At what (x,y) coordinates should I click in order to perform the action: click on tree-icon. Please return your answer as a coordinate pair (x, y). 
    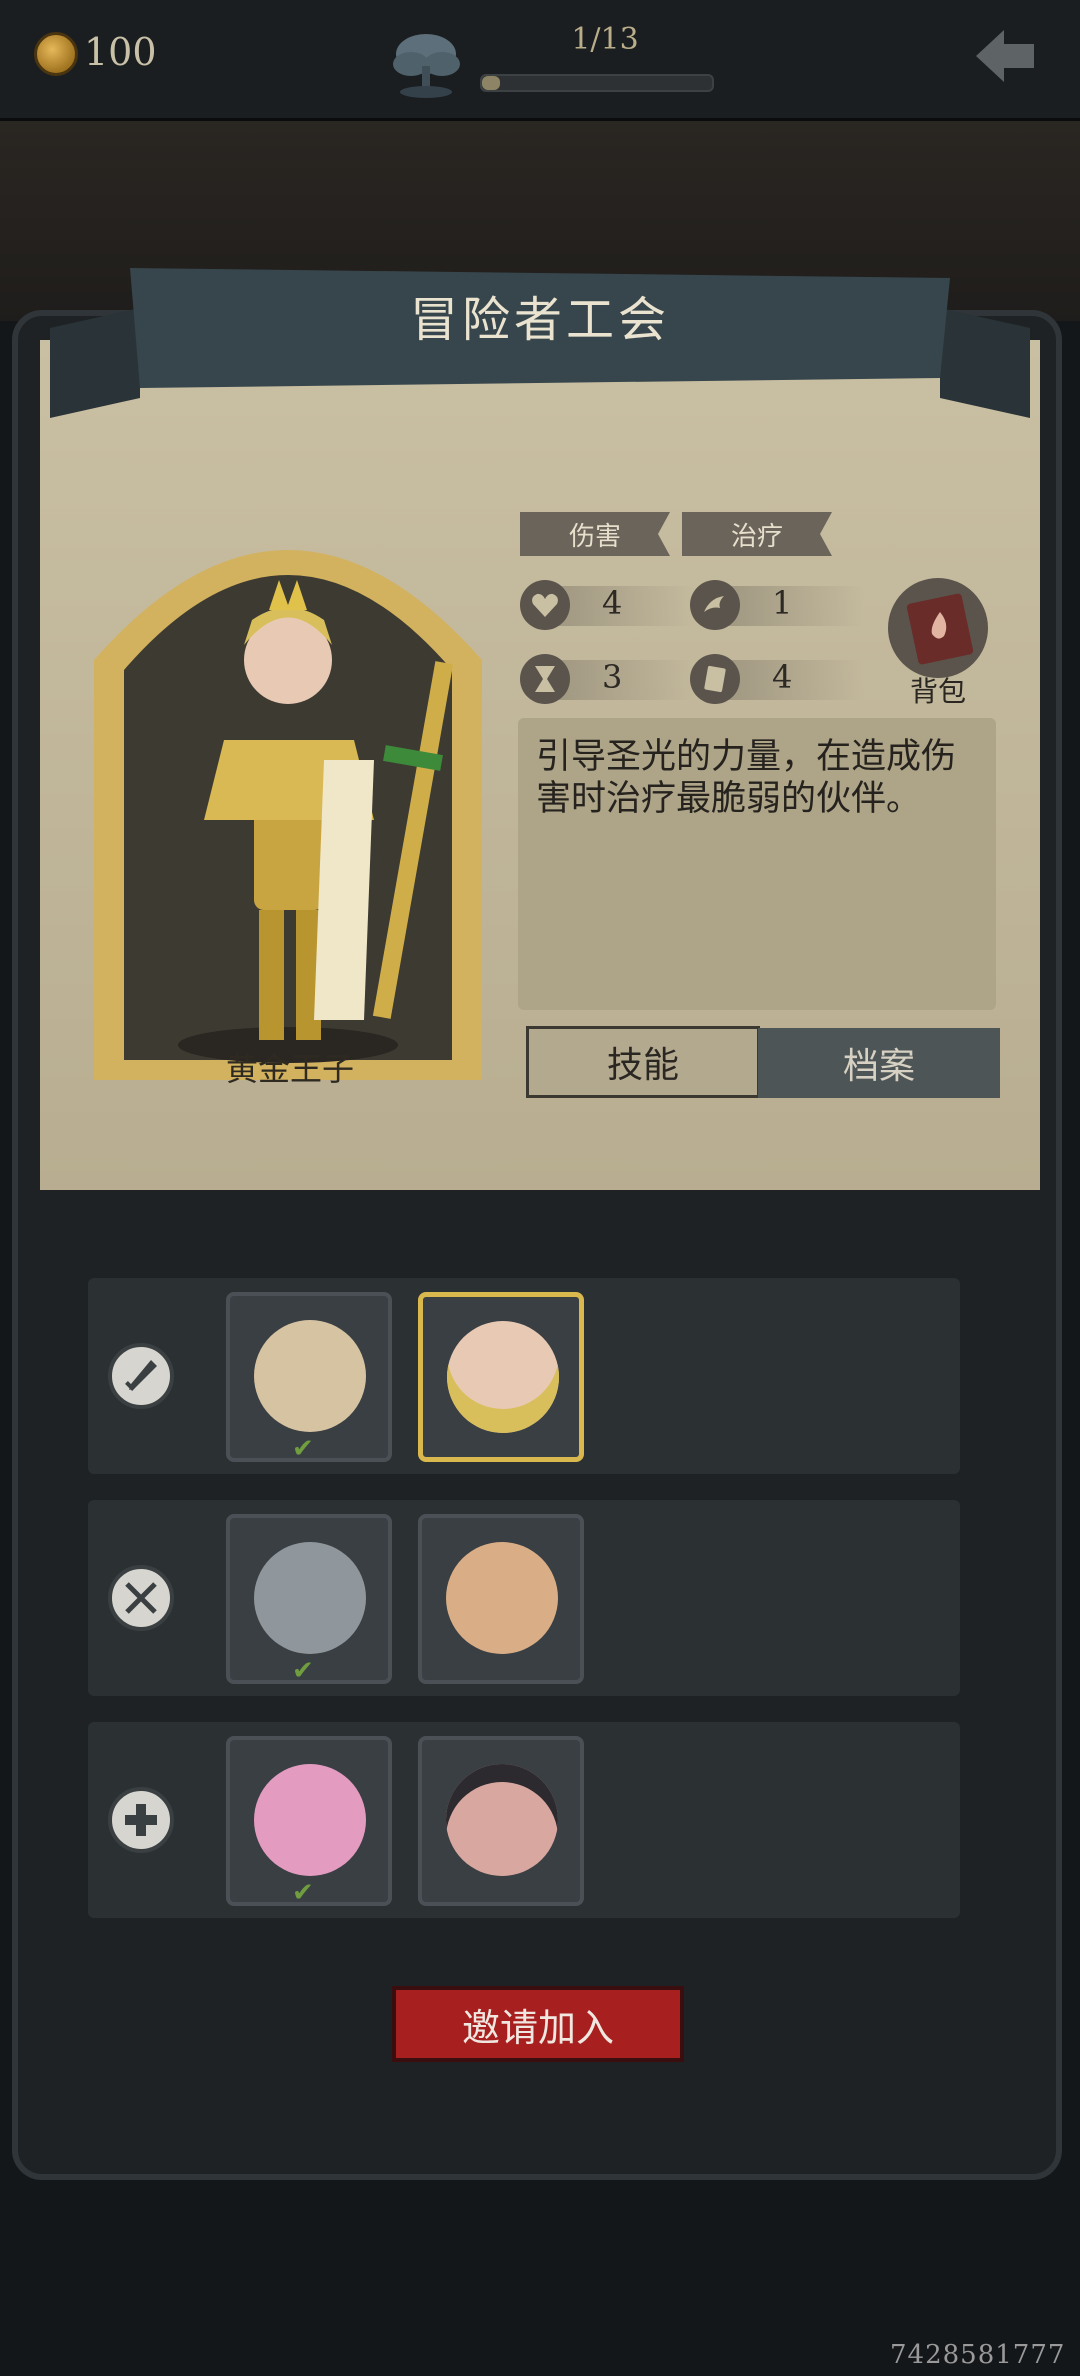
    Looking at the image, I should click on (426, 66).